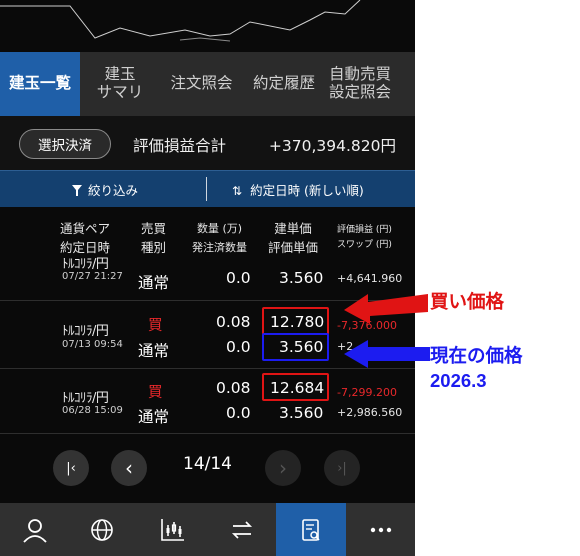 The image size is (580, 556). I want to click on tab-bar: 建玉一覧 建玉 サマリ 注文照会 約定履歴 自動売買 設定照会, so click(207, 84).